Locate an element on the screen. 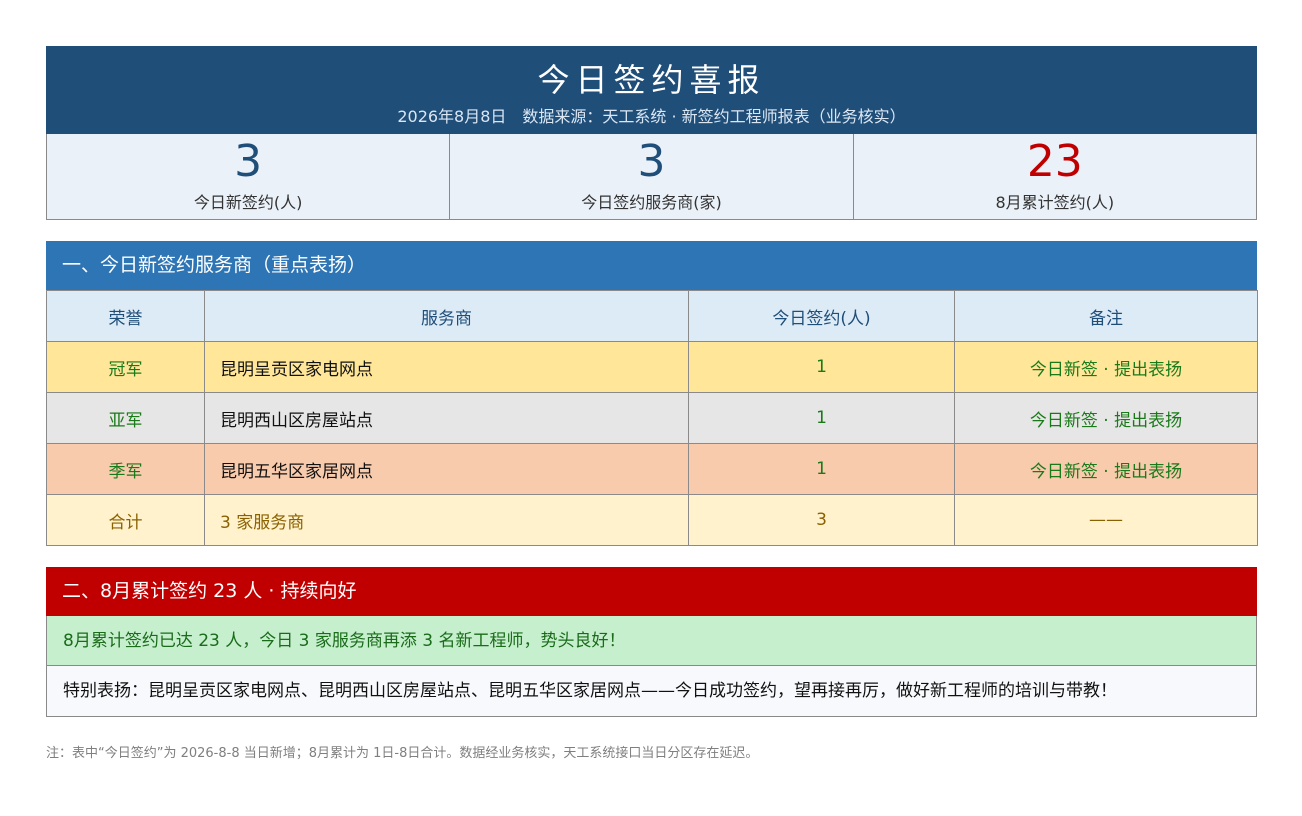  table-row: 亚军 昆明西山区房屋站点 1 今日新签 · 提出表扬 is located at coordinates (652, 418).